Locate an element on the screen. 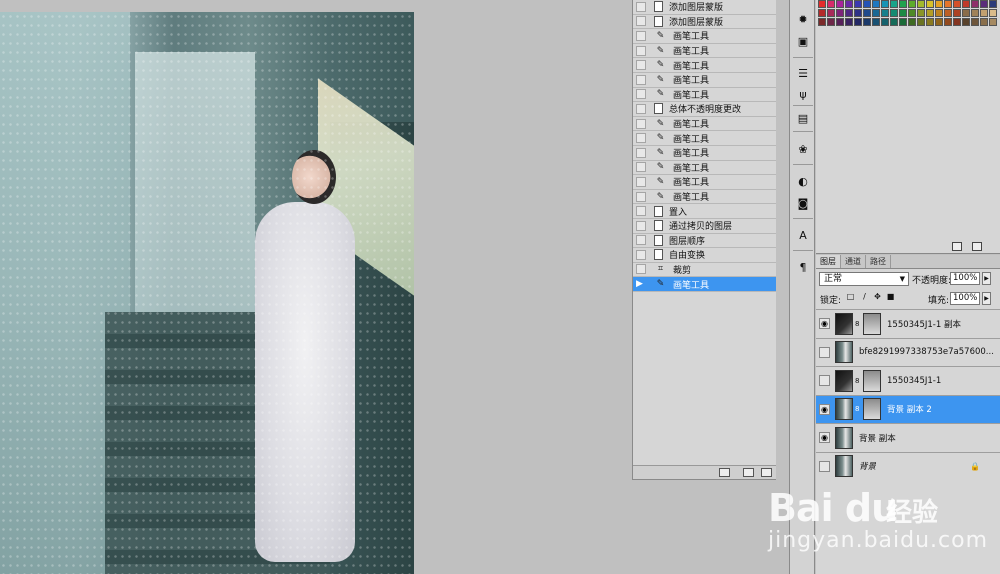  lock-all-icon: ■ is located at coordinates (890, 296).